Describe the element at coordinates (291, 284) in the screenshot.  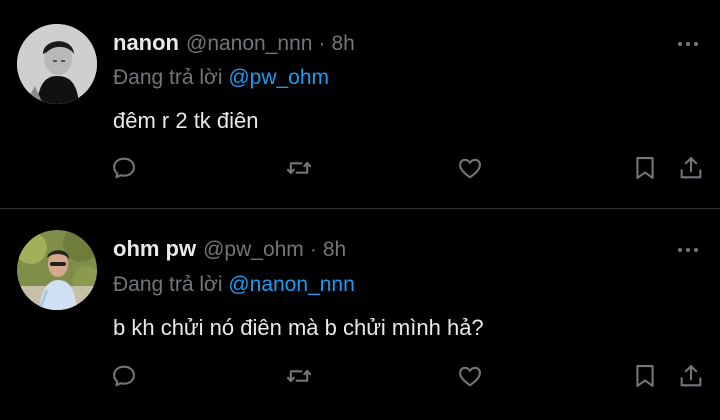
I see `mention-link: @nanon_nnn` at that location.